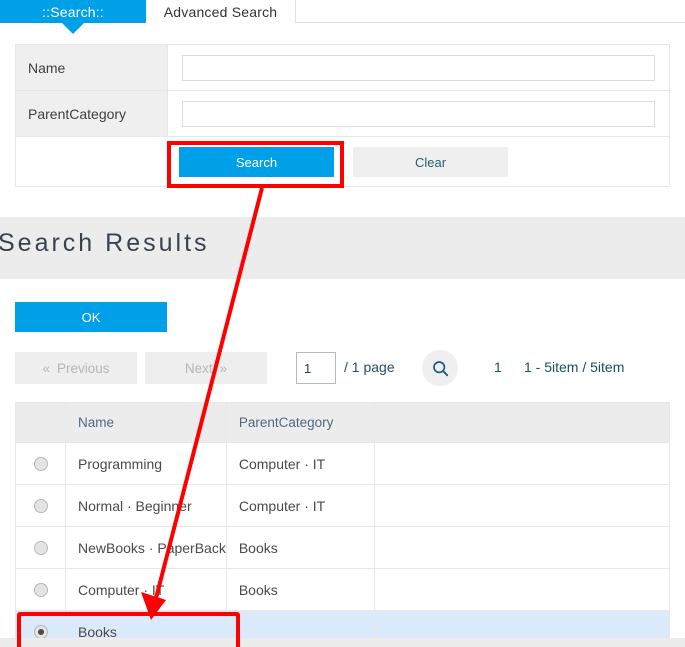 The width and height of the screenshot is (685, 647). Describe the element at coordinates (146, 463) in the screenshot. I see `row-name: Programming` at that location.